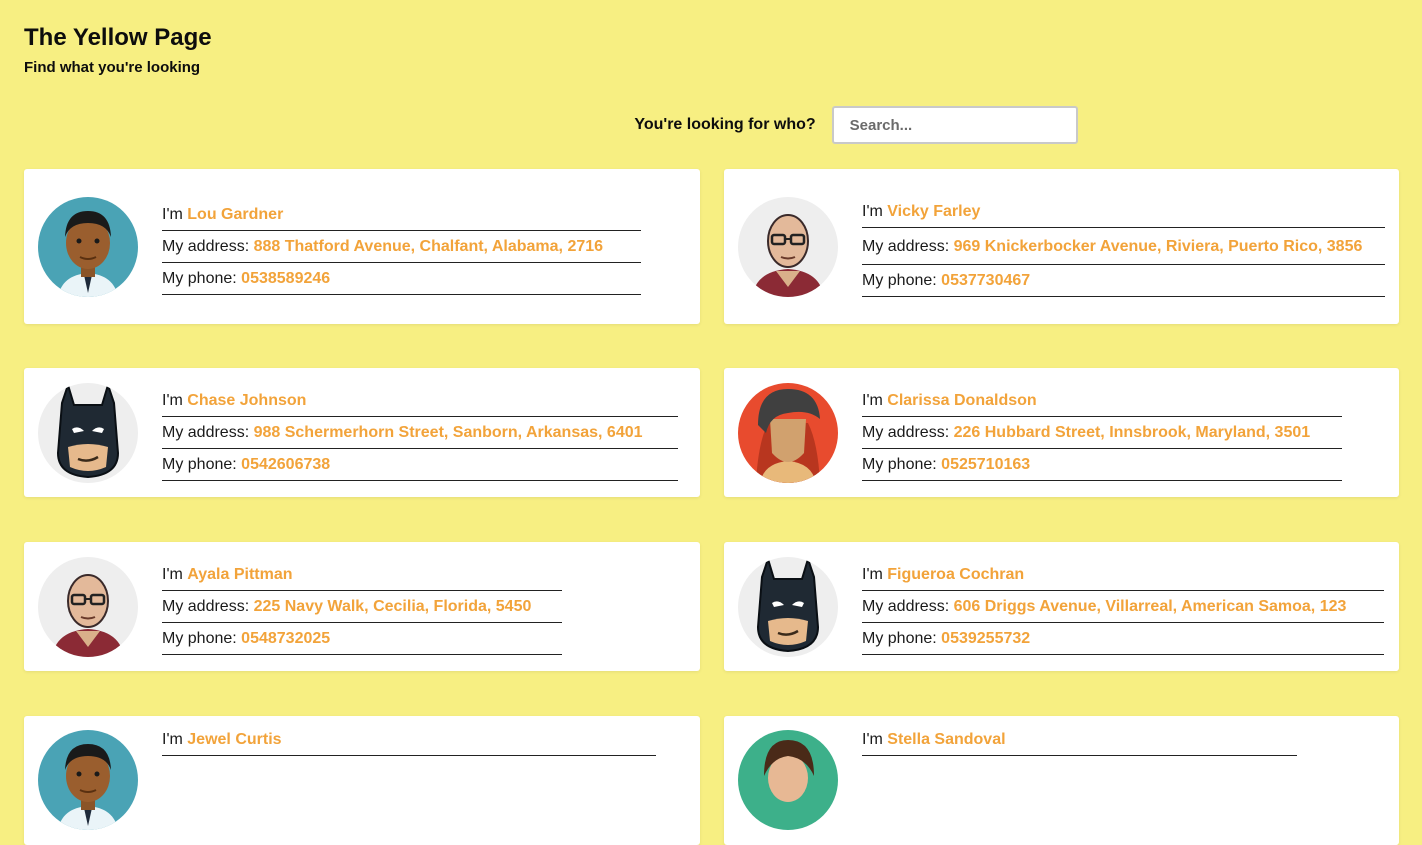 The width and height of the screenshot is (1422, 845). I want to click on contact-phone: 0539255732, so click(986, 638).